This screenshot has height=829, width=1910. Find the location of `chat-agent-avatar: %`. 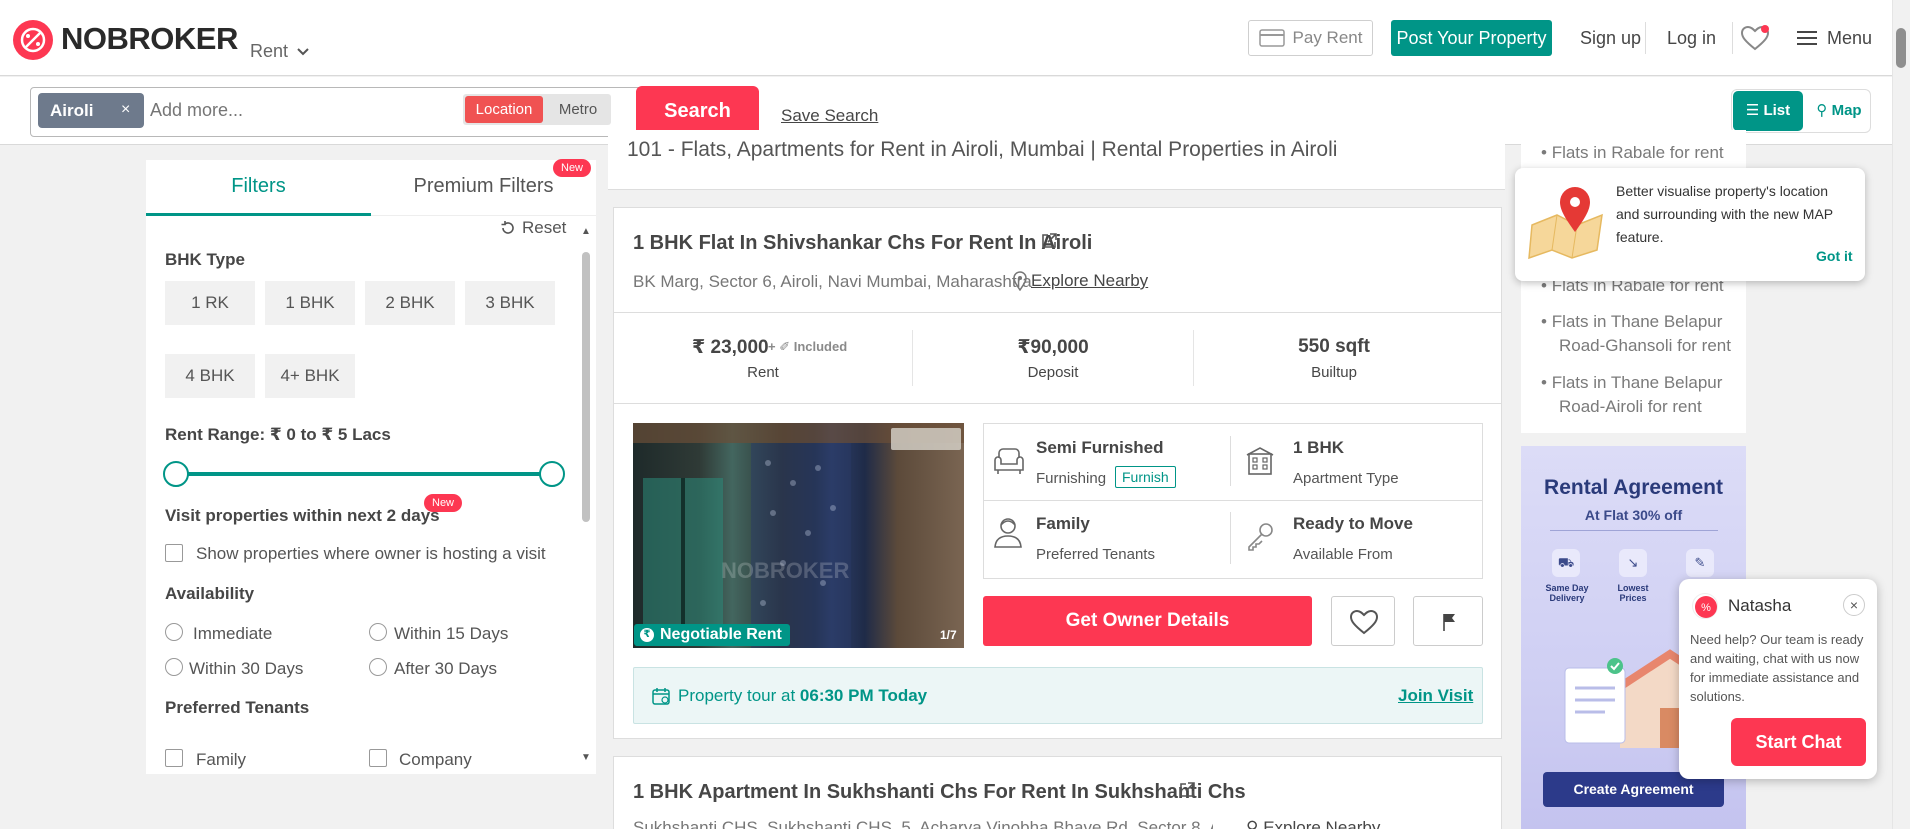

chat-agent-avatar: % is located at coordinates (1705, 606).